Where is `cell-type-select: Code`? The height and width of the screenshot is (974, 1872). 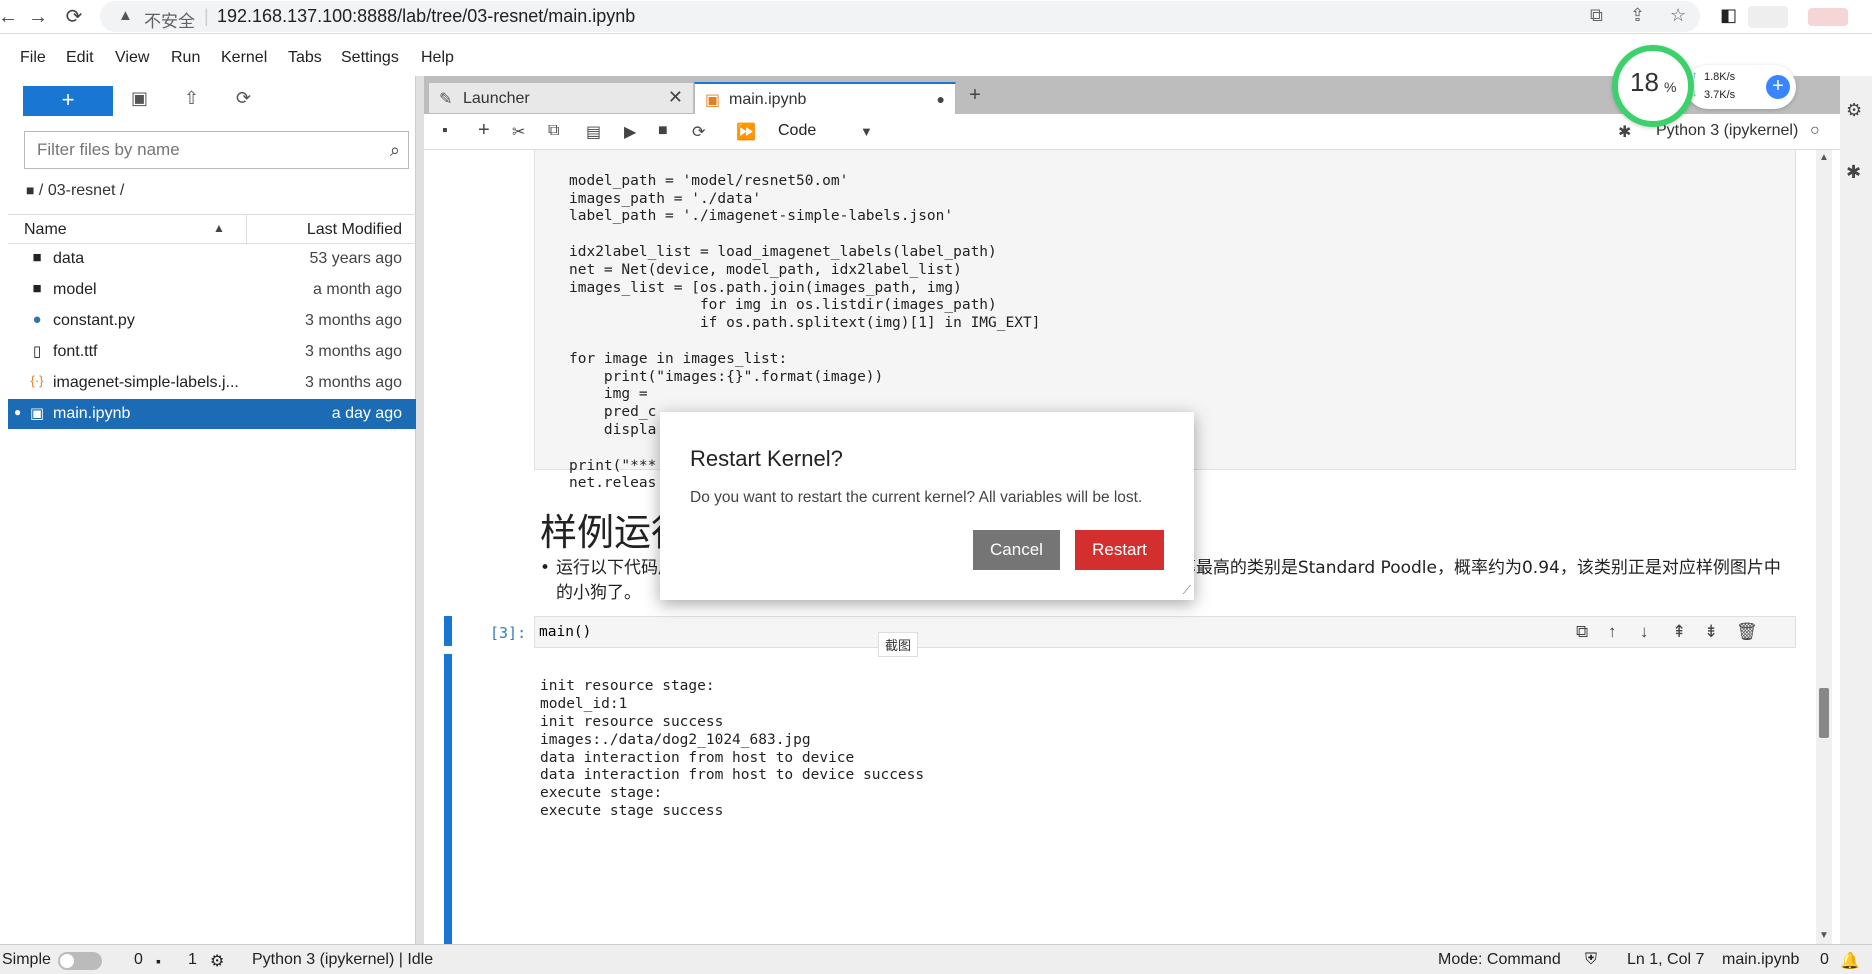 cell-type-select: Code is located at coordinates (797, 131).